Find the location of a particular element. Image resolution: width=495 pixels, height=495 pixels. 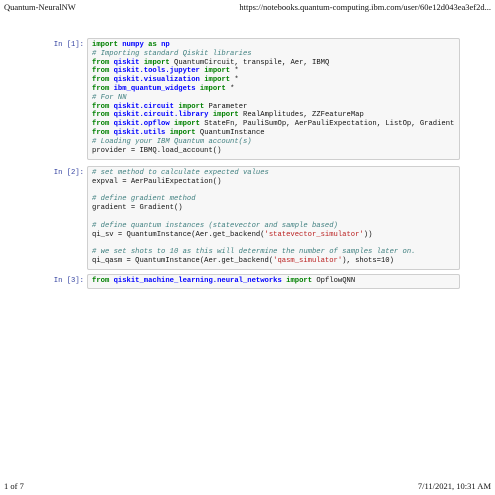

code-token: expval = AerPauliExpectation() is located at coordinates (157, 181).